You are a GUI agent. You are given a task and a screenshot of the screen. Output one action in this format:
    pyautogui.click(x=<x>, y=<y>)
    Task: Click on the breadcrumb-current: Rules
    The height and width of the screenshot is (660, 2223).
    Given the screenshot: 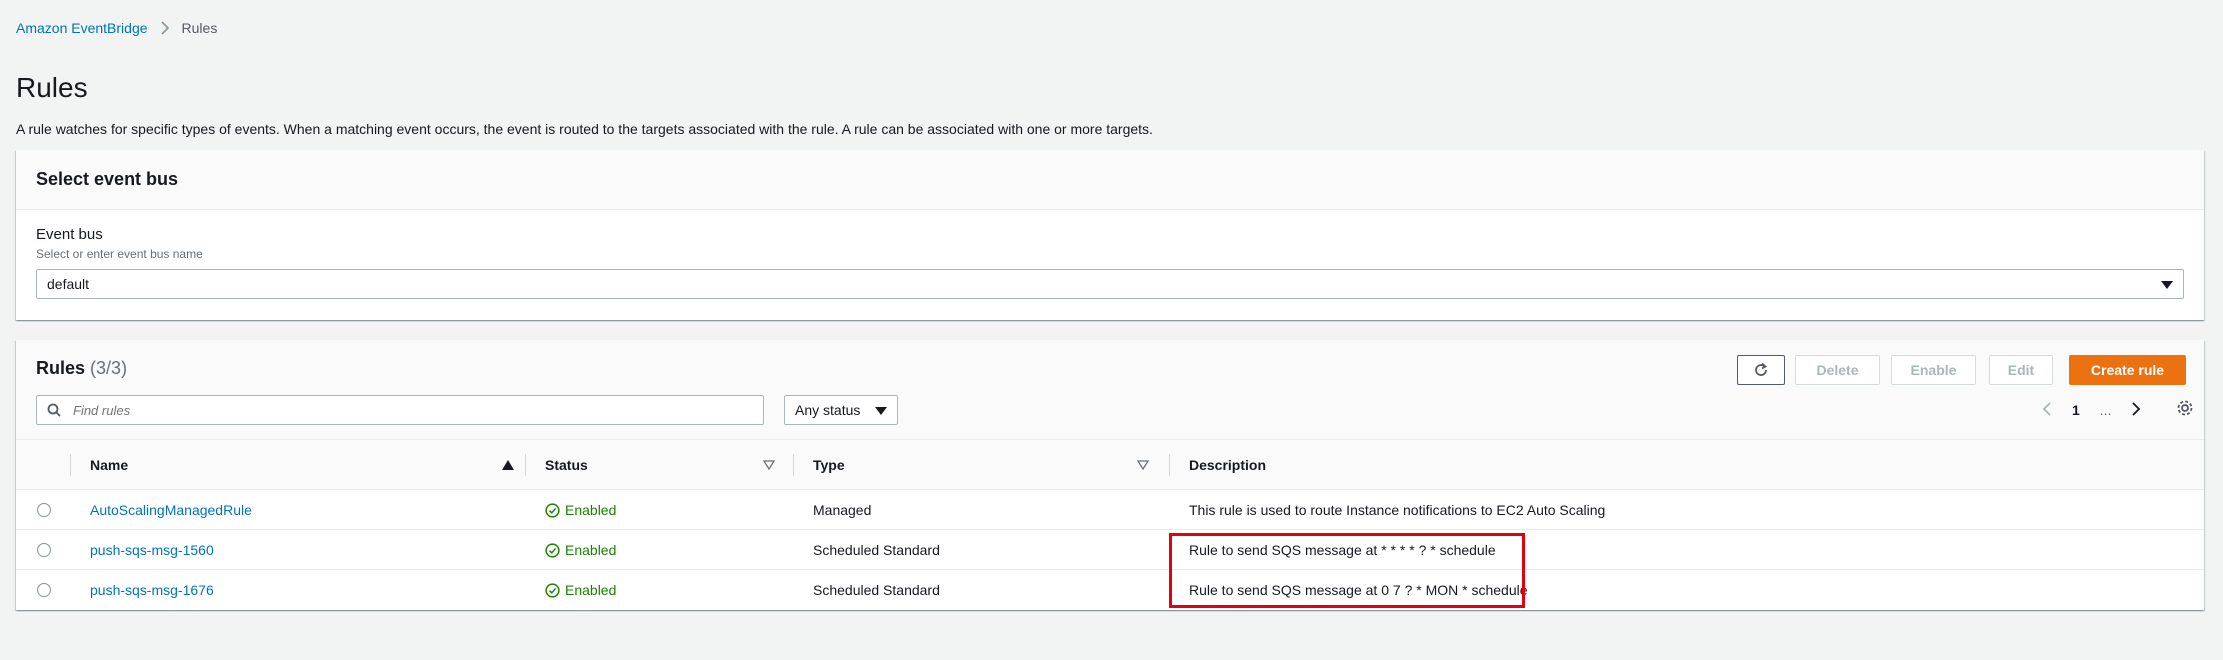 What is the action you would take?
    pyautogui.click(x=199, y=28)
    